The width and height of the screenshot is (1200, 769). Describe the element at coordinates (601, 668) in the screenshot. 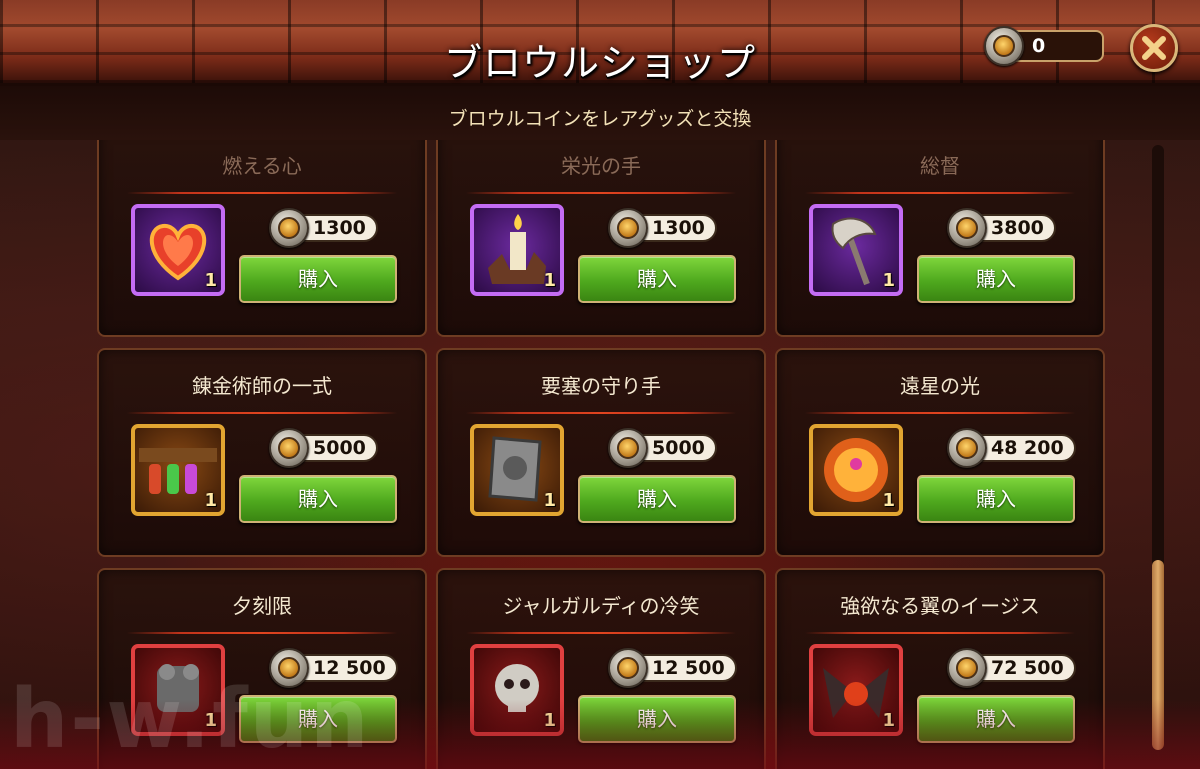

I see `shop-item-card: ジャルガルディの冷笑 1 12 500 購入` at that location.